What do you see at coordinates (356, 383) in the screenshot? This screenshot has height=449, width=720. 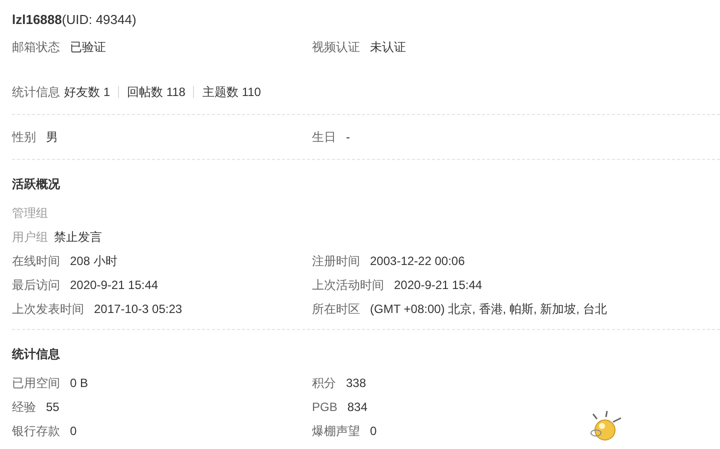 I see `field-value: 338` at bounding box center [356, 383].